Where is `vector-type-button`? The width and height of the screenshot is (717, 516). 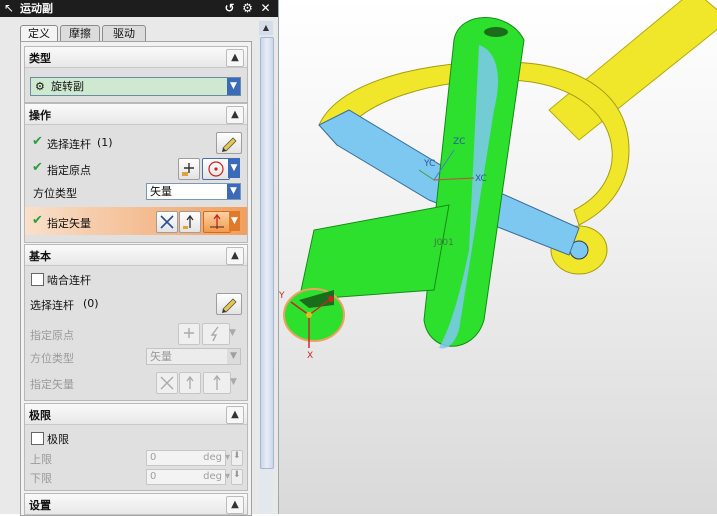 vector-type-button is located at coordinates (217, 222).